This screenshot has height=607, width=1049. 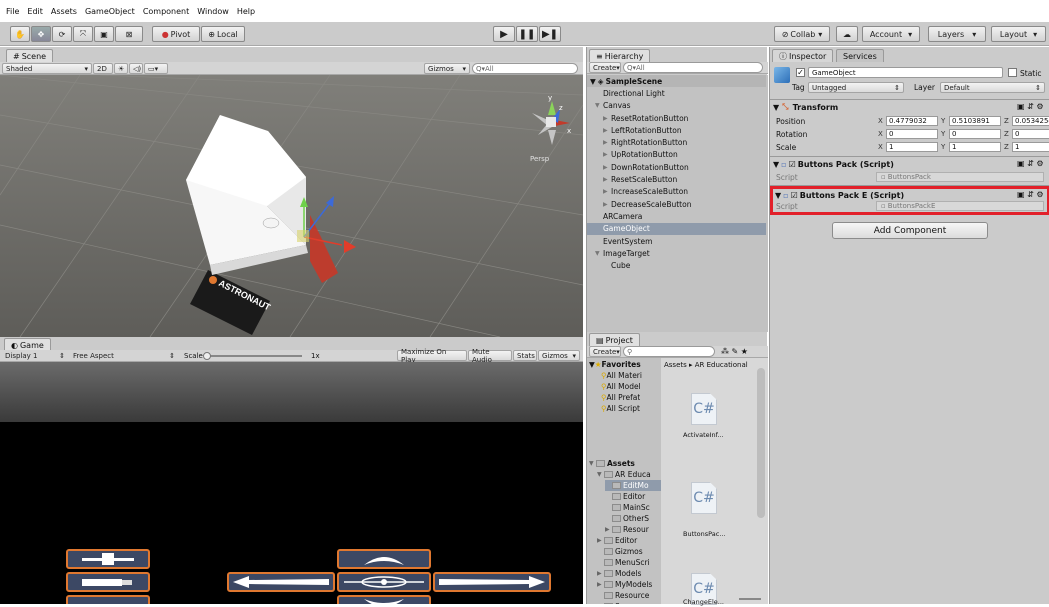 What do you see at coordinates (35, 11) in the screenshot?
I see `menu-edit: Edit` at bounding box center [35, 11].